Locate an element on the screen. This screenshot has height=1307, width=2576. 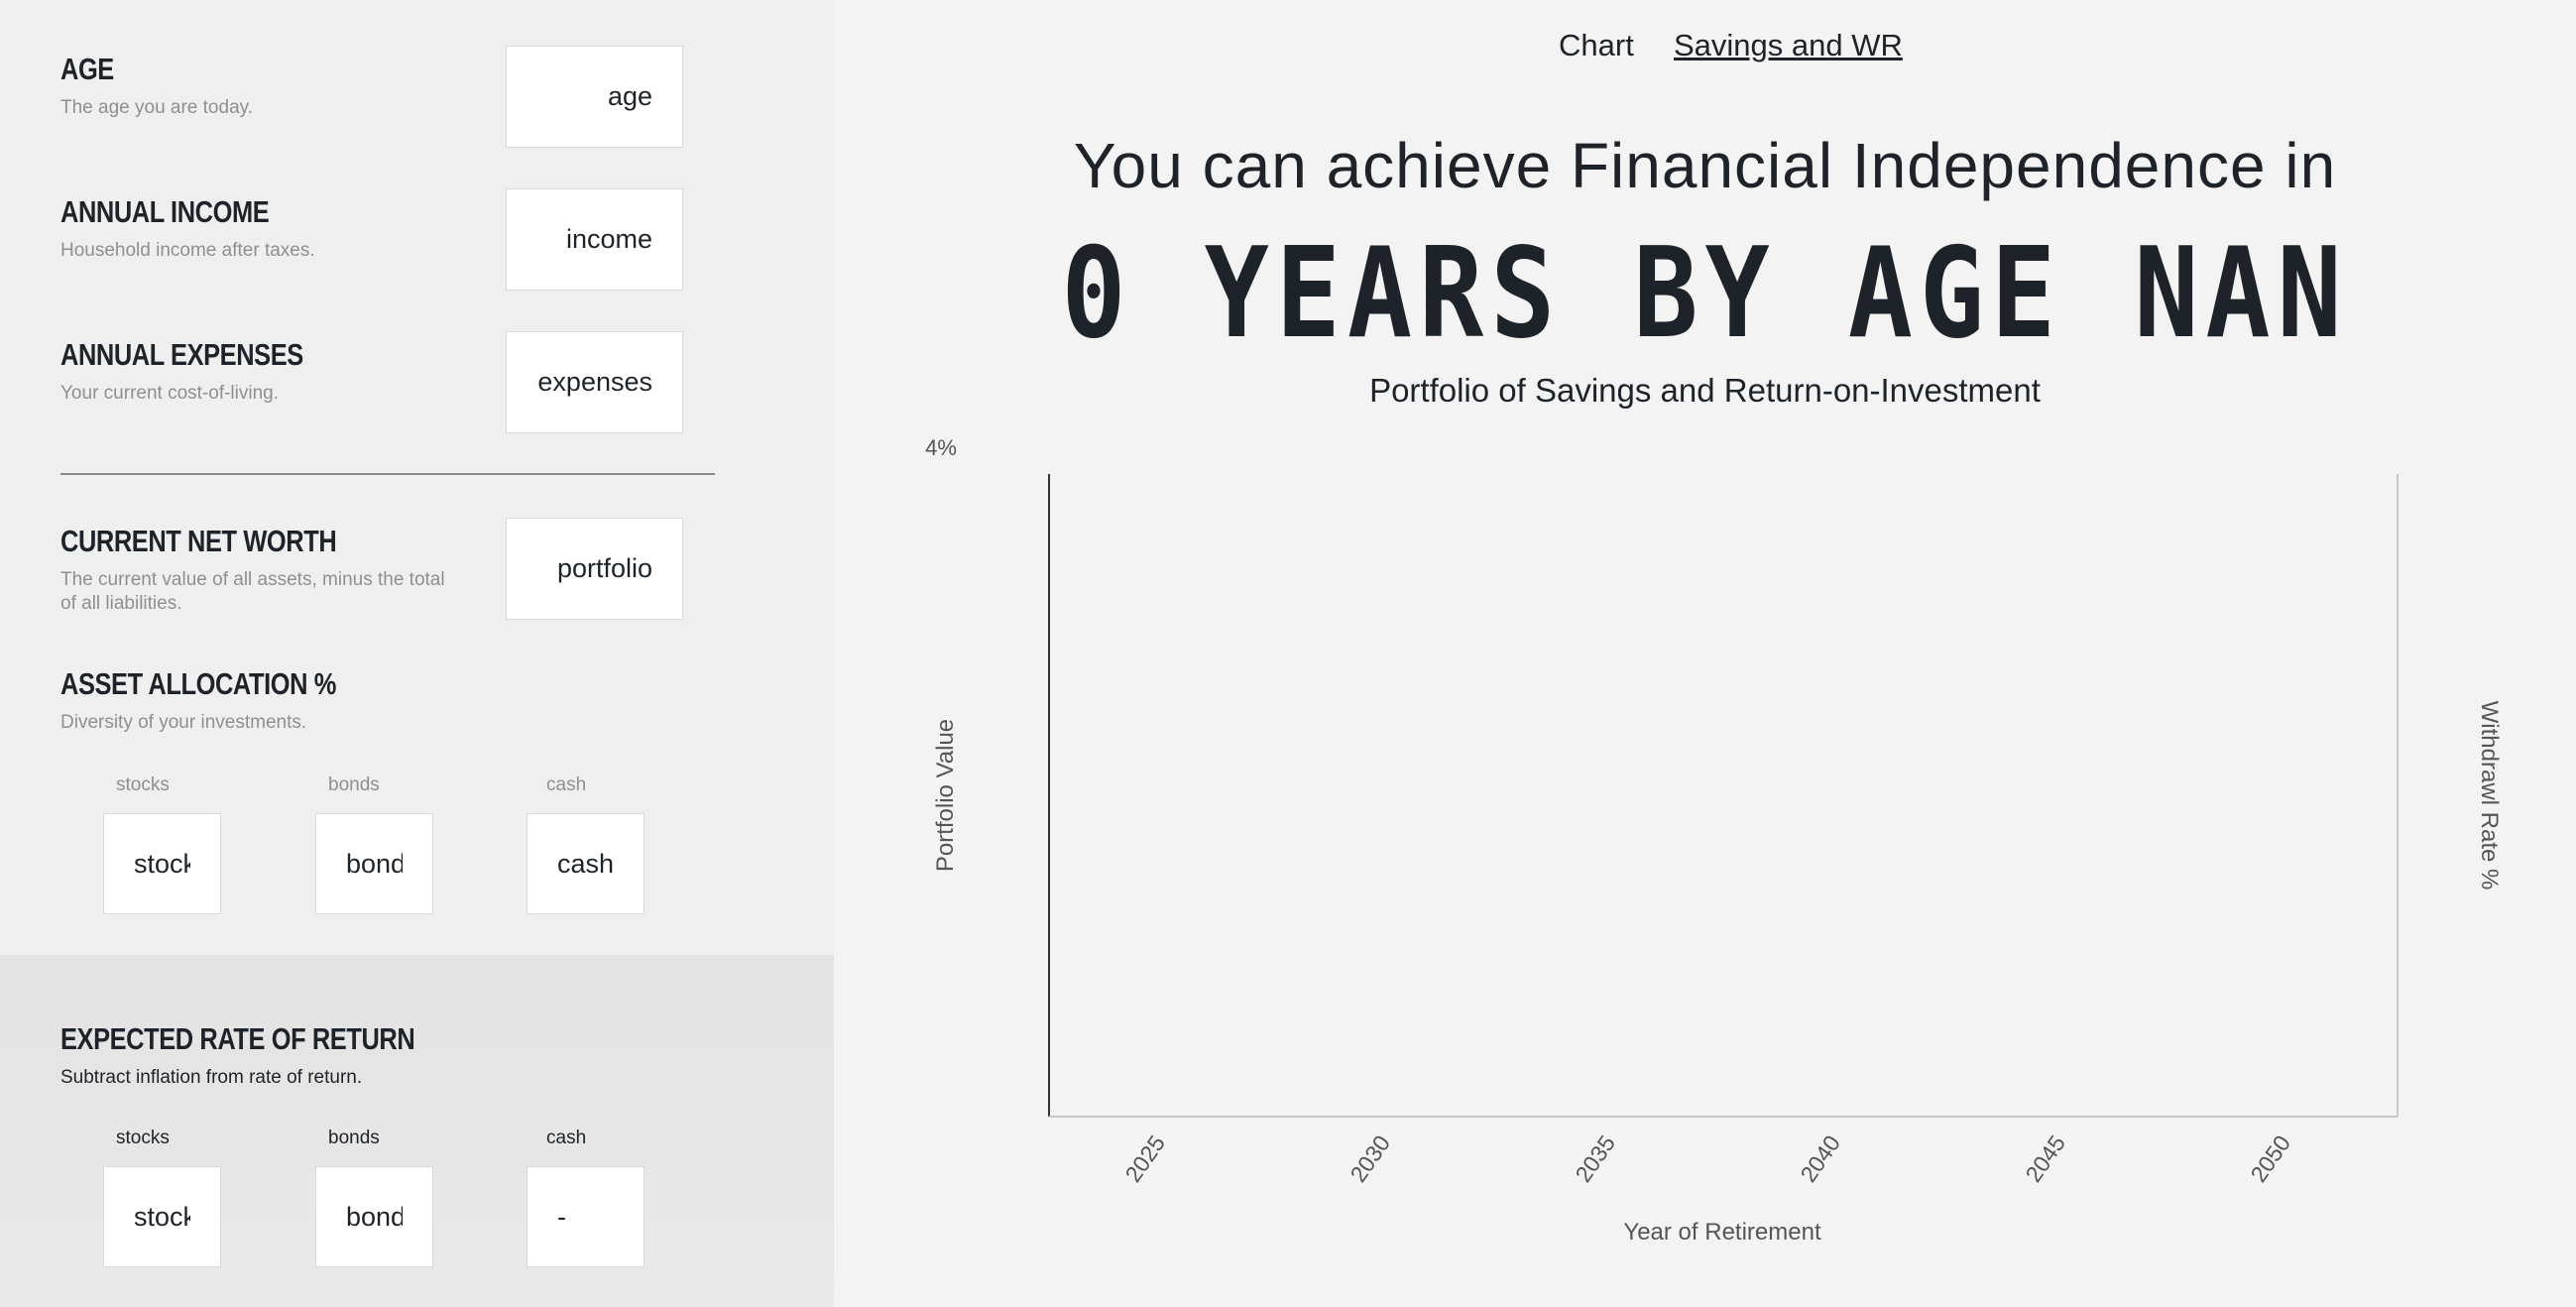
age-desc: The age you are today. is located at coordinates (156, 107).